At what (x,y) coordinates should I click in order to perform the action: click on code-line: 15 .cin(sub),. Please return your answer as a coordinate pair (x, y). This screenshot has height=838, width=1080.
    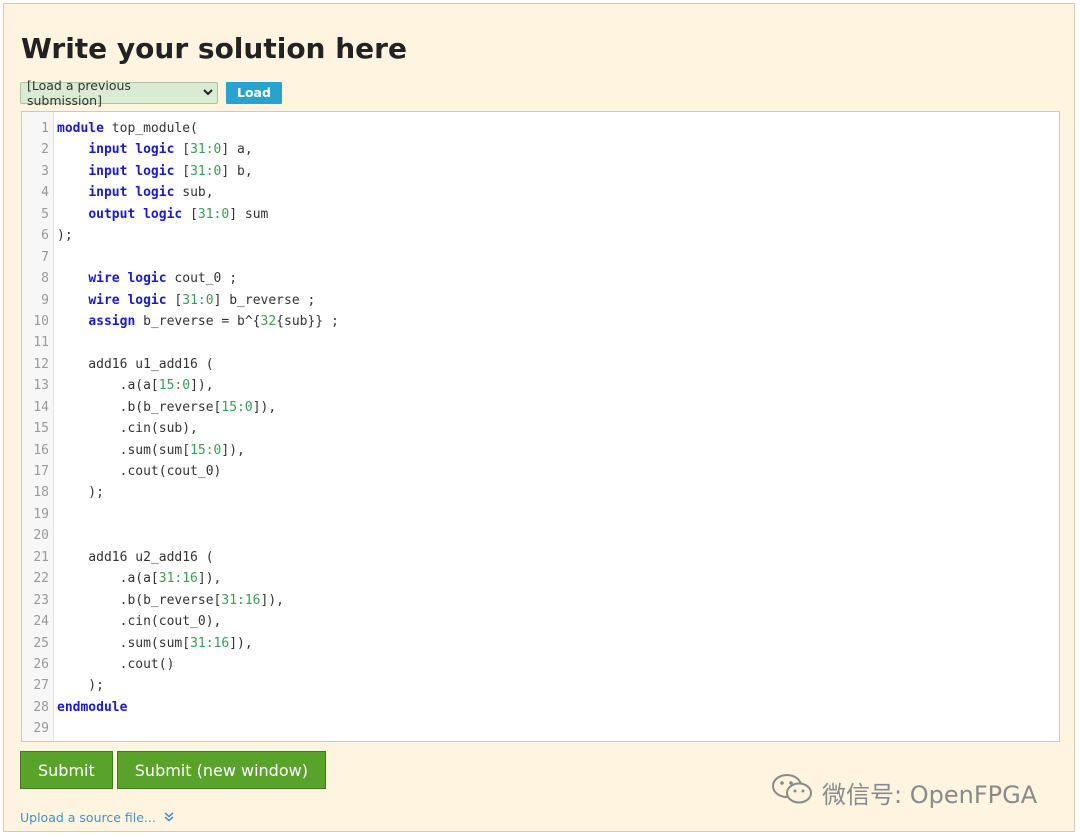
    Looking at the image, I should click on (540, 428).